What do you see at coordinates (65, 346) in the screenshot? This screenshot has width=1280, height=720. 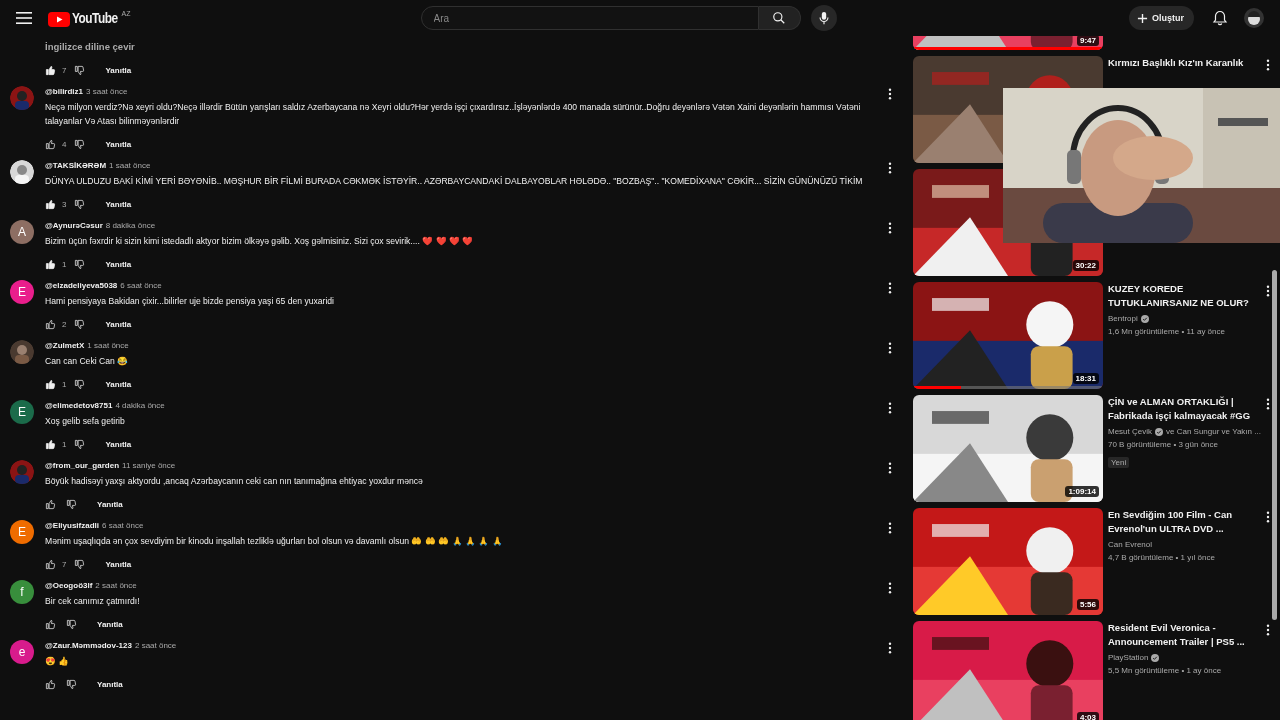 I see `comment-author: @ZulmetX` at bounding box center [65, 346].